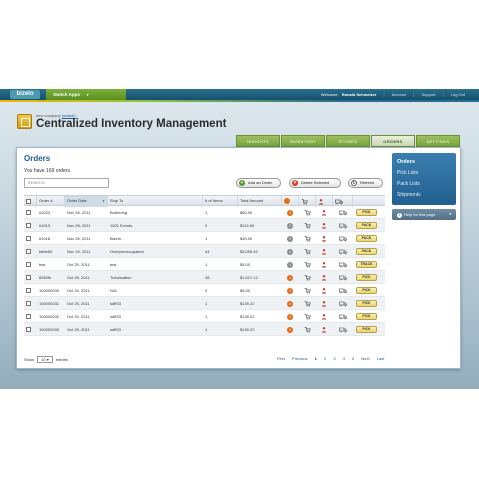 The image size is (479, 479). What do you see at coordinates (258, 141) in the screenshot?
I see `tab-insights: INSIGHTS` at bounding box center [258, 141].